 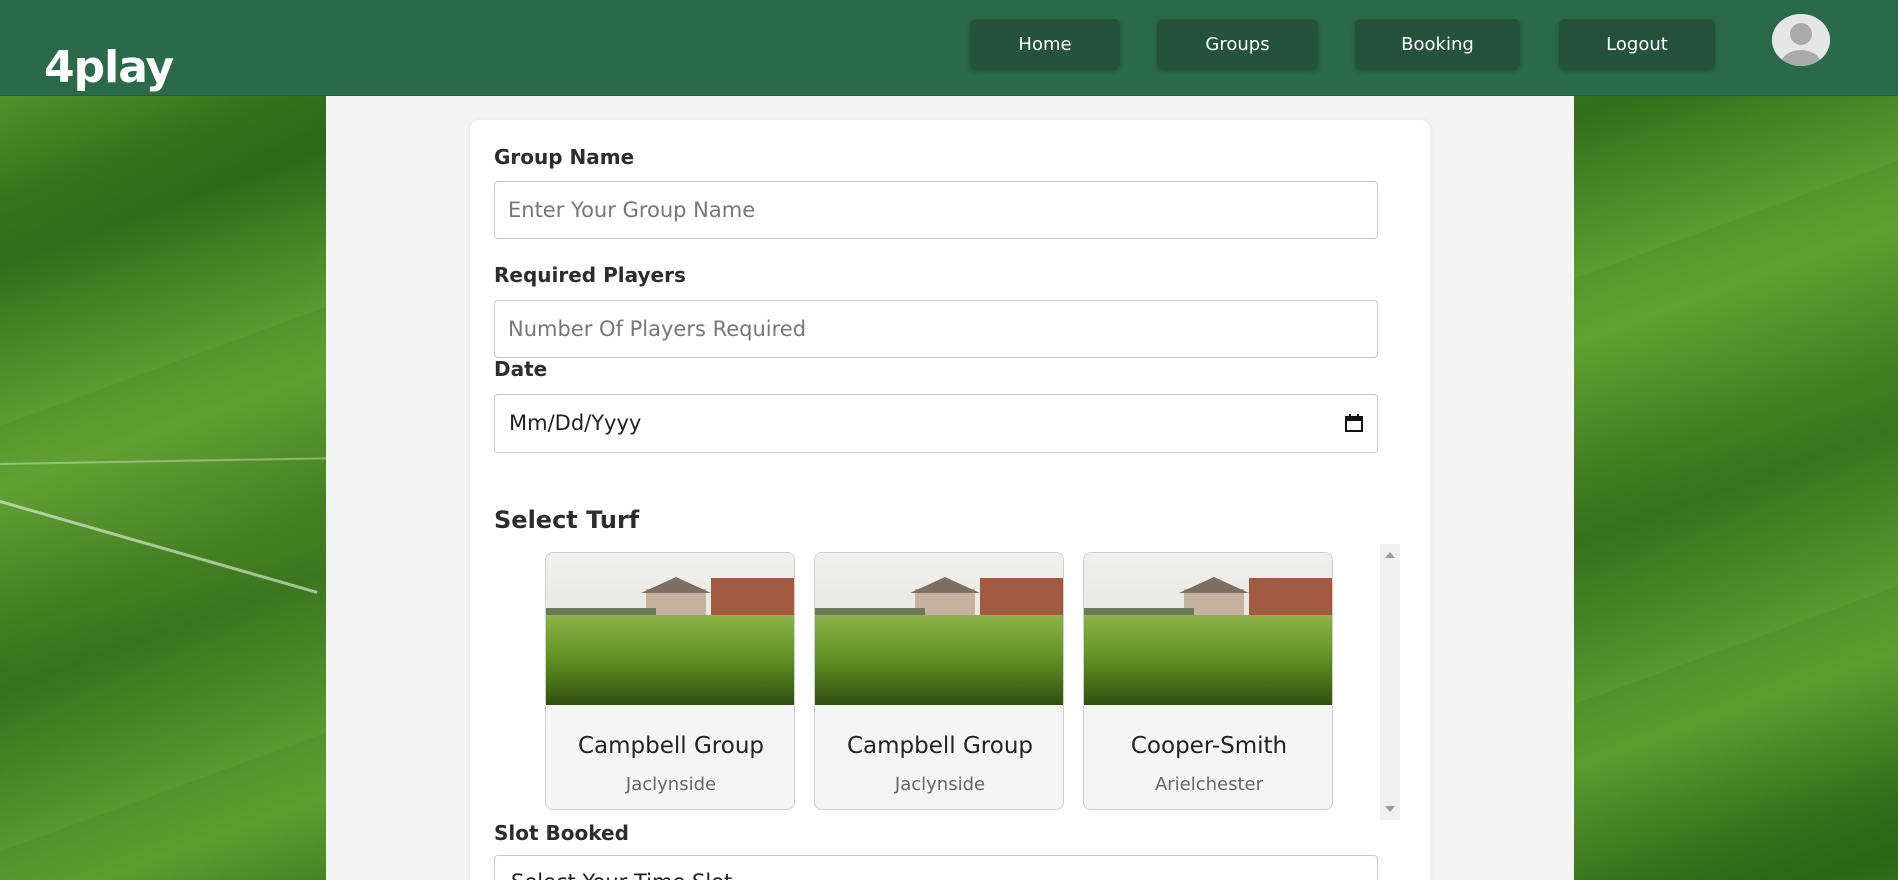 What do you see at coordinates (564, 157) in the screenshot?
I see `group-name-label: Group Name` at bounding box center [564, 157].